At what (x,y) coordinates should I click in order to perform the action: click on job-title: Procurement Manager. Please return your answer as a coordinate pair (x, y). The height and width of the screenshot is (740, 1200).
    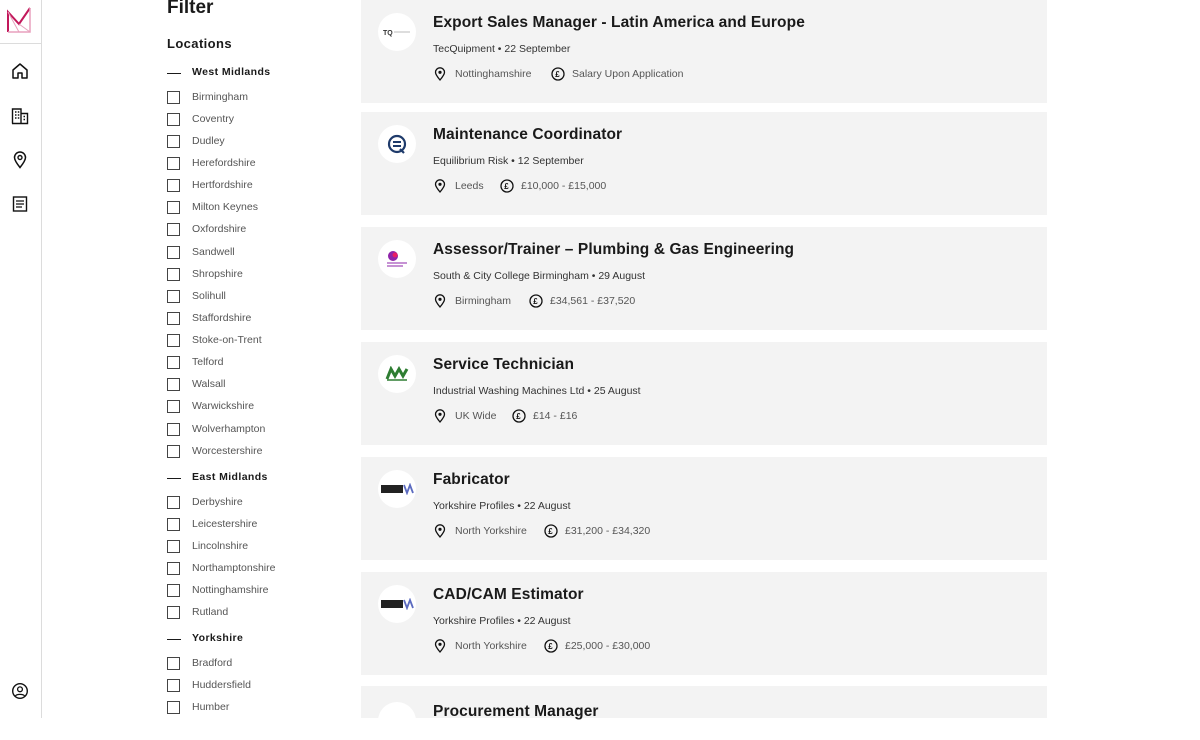
    Looking at the image, I should click on (516, 712).